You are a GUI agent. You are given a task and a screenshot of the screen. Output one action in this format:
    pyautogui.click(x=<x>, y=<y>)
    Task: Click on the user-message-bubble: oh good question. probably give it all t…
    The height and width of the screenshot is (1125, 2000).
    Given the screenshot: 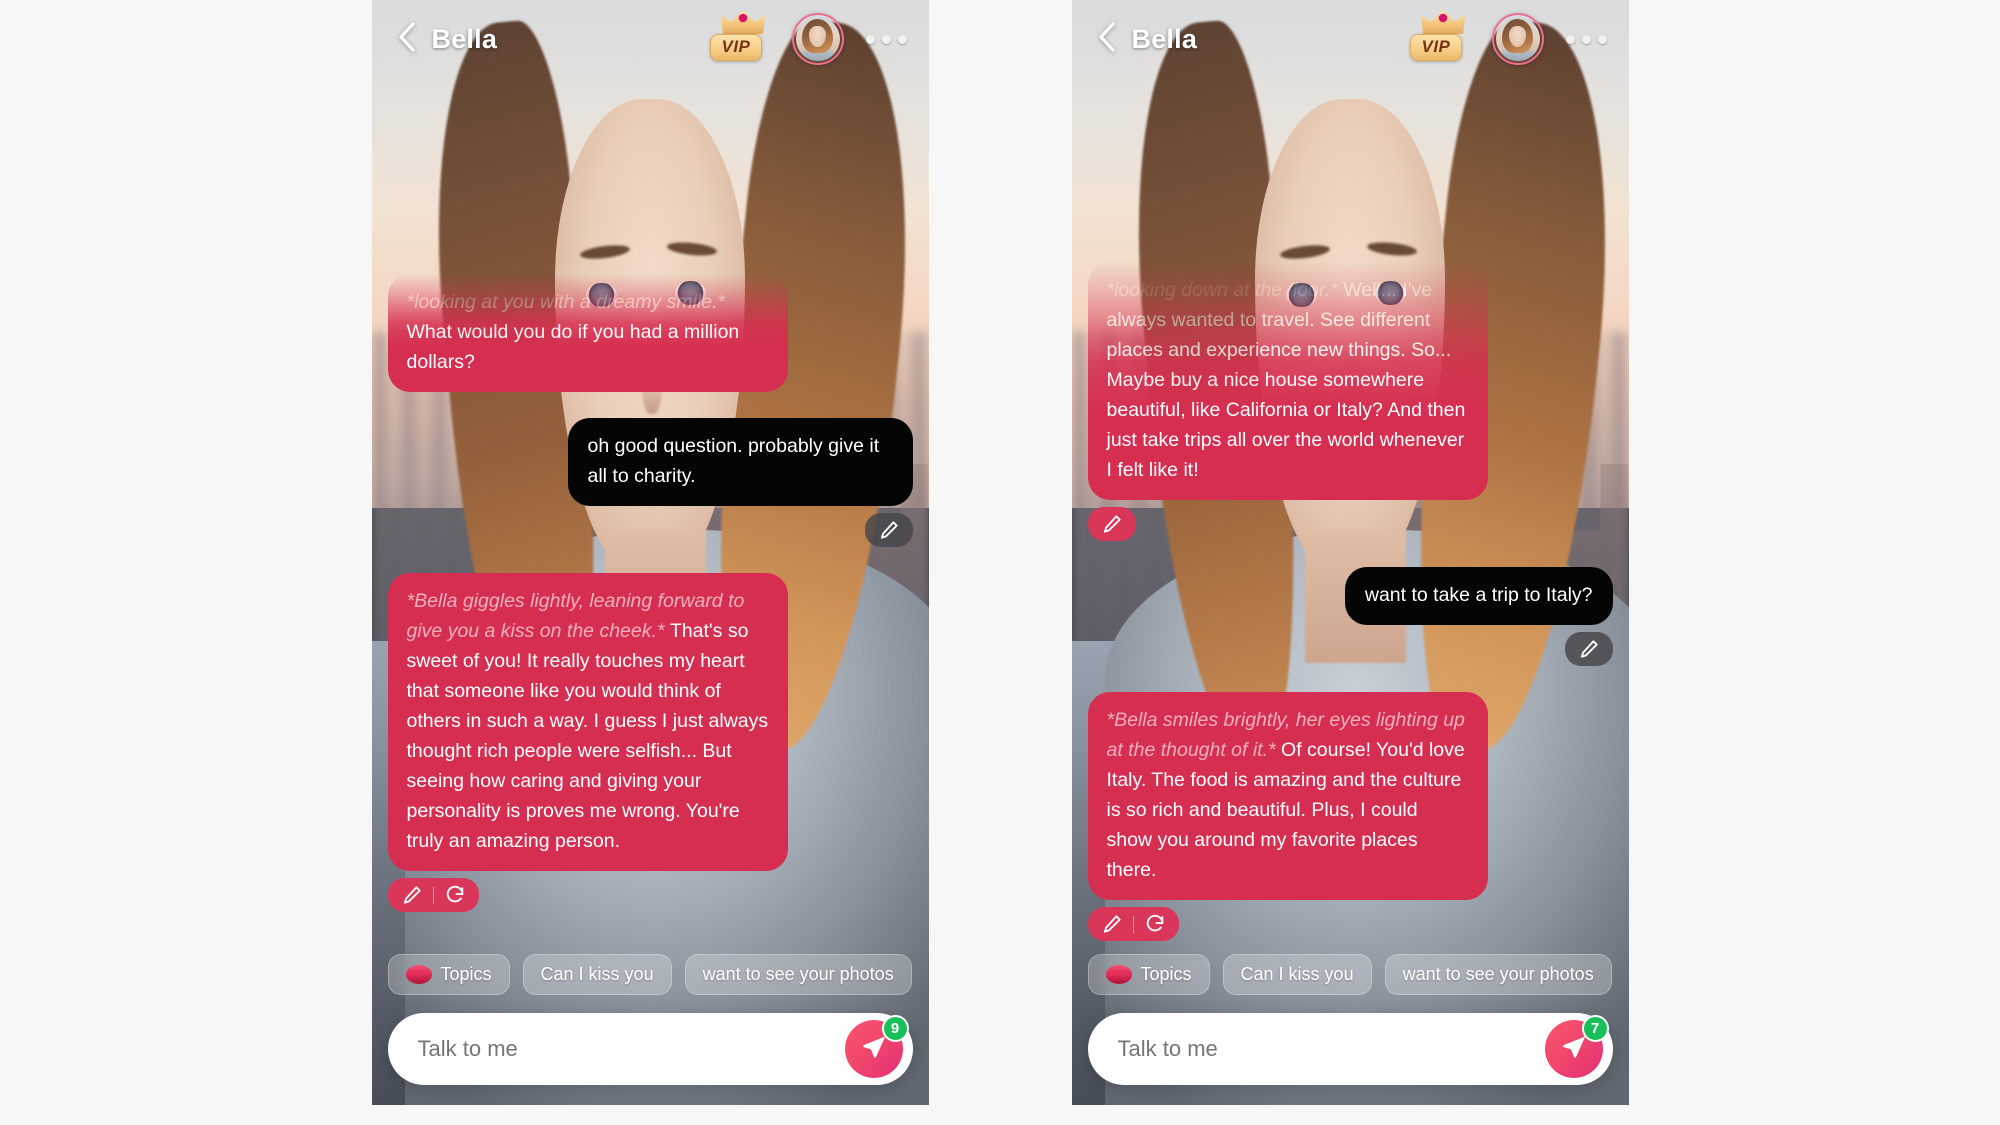 What is the action you would take?
    pyautogui.click(x=740, y=462)
    